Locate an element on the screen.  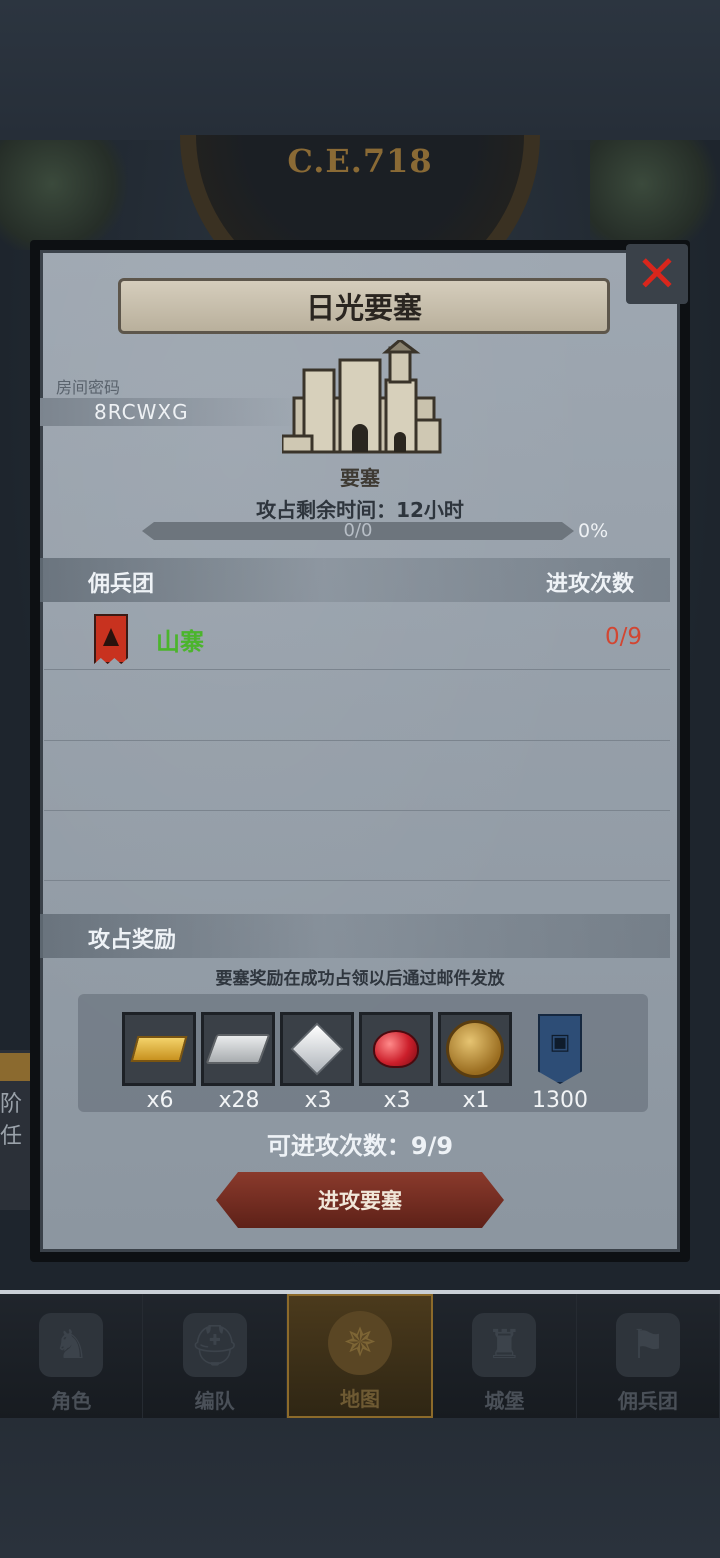
gold-bar-icon is located at coordinates (159, 1049).